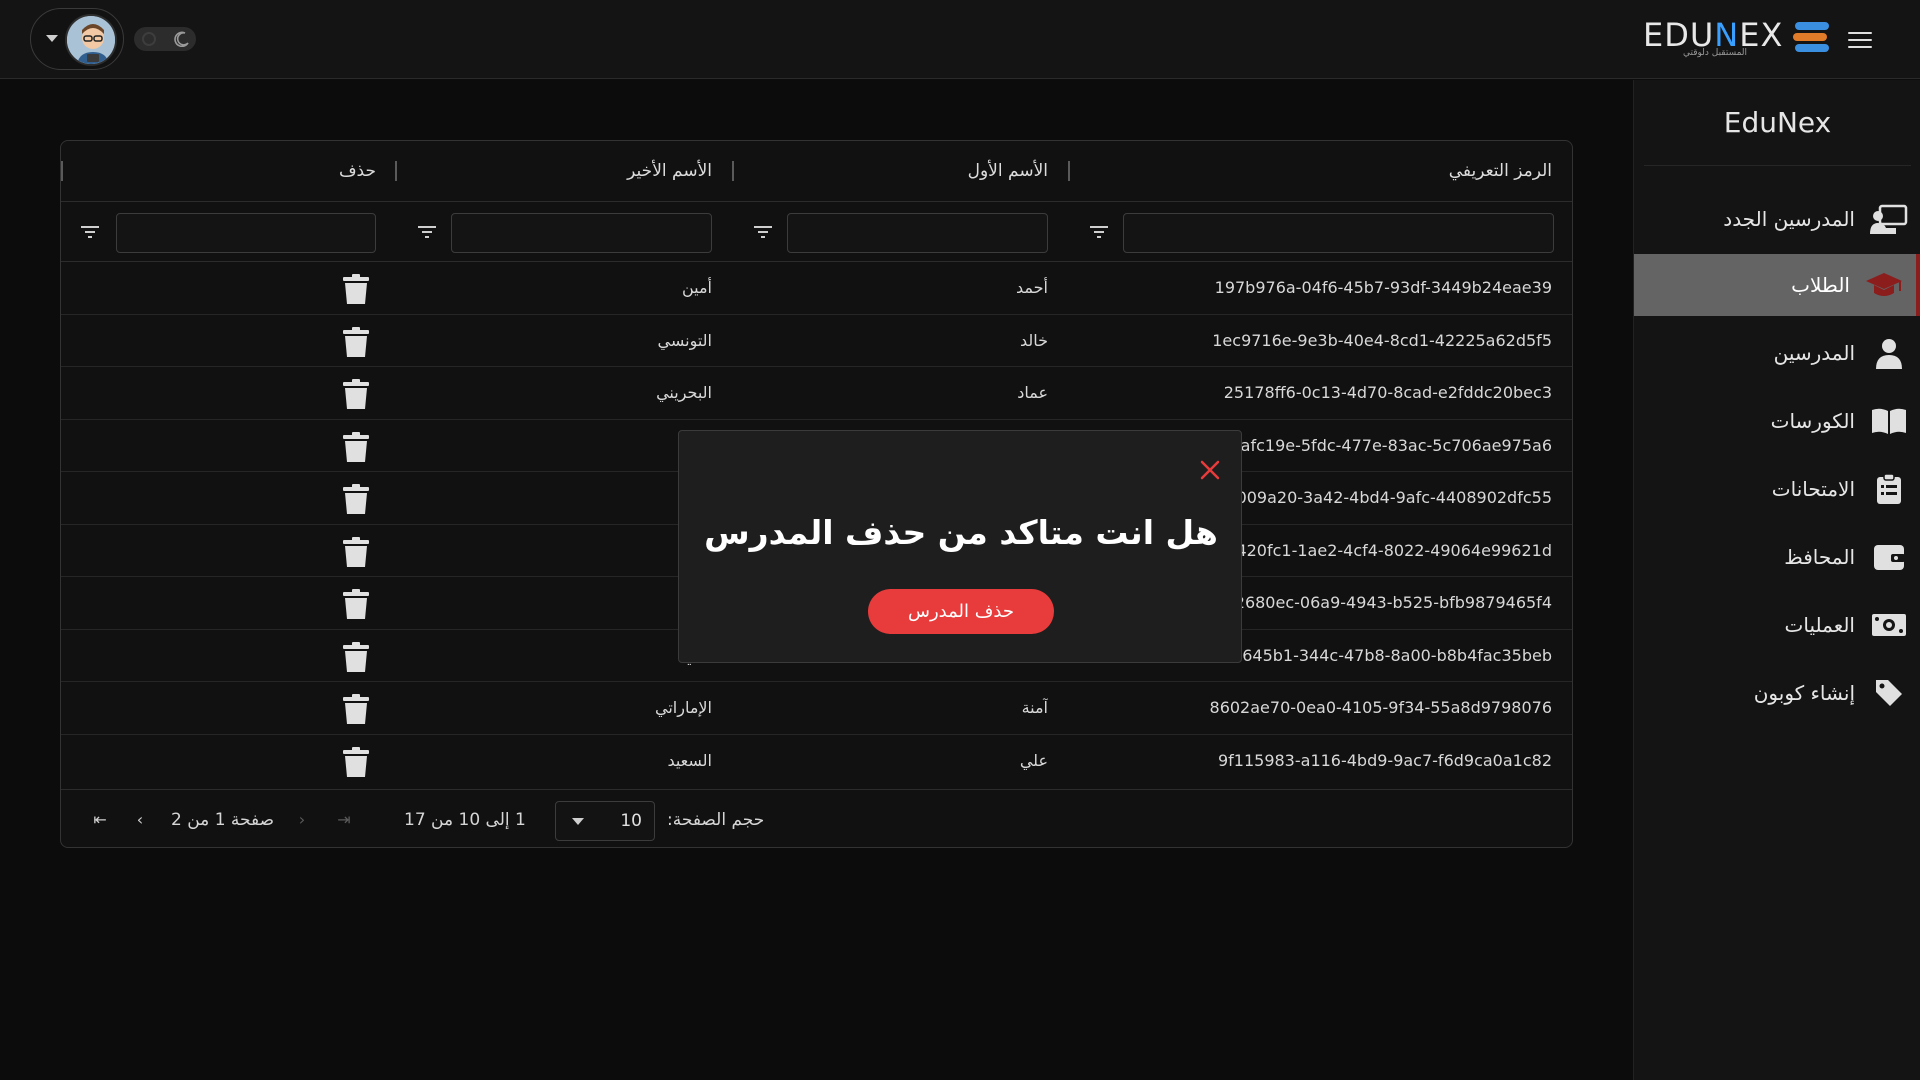 The image size is (1920, 1080). I want to click on cell-id: 197b976a-04f6-45b7-93df-3449b24eae39, so click(1383, 287).